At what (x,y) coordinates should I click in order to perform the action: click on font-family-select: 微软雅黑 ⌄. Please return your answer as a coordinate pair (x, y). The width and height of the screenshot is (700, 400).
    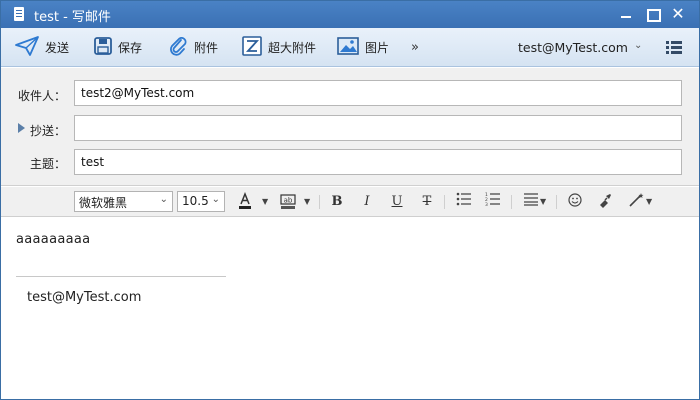
    Looking at the image, I should click on (123, 201).